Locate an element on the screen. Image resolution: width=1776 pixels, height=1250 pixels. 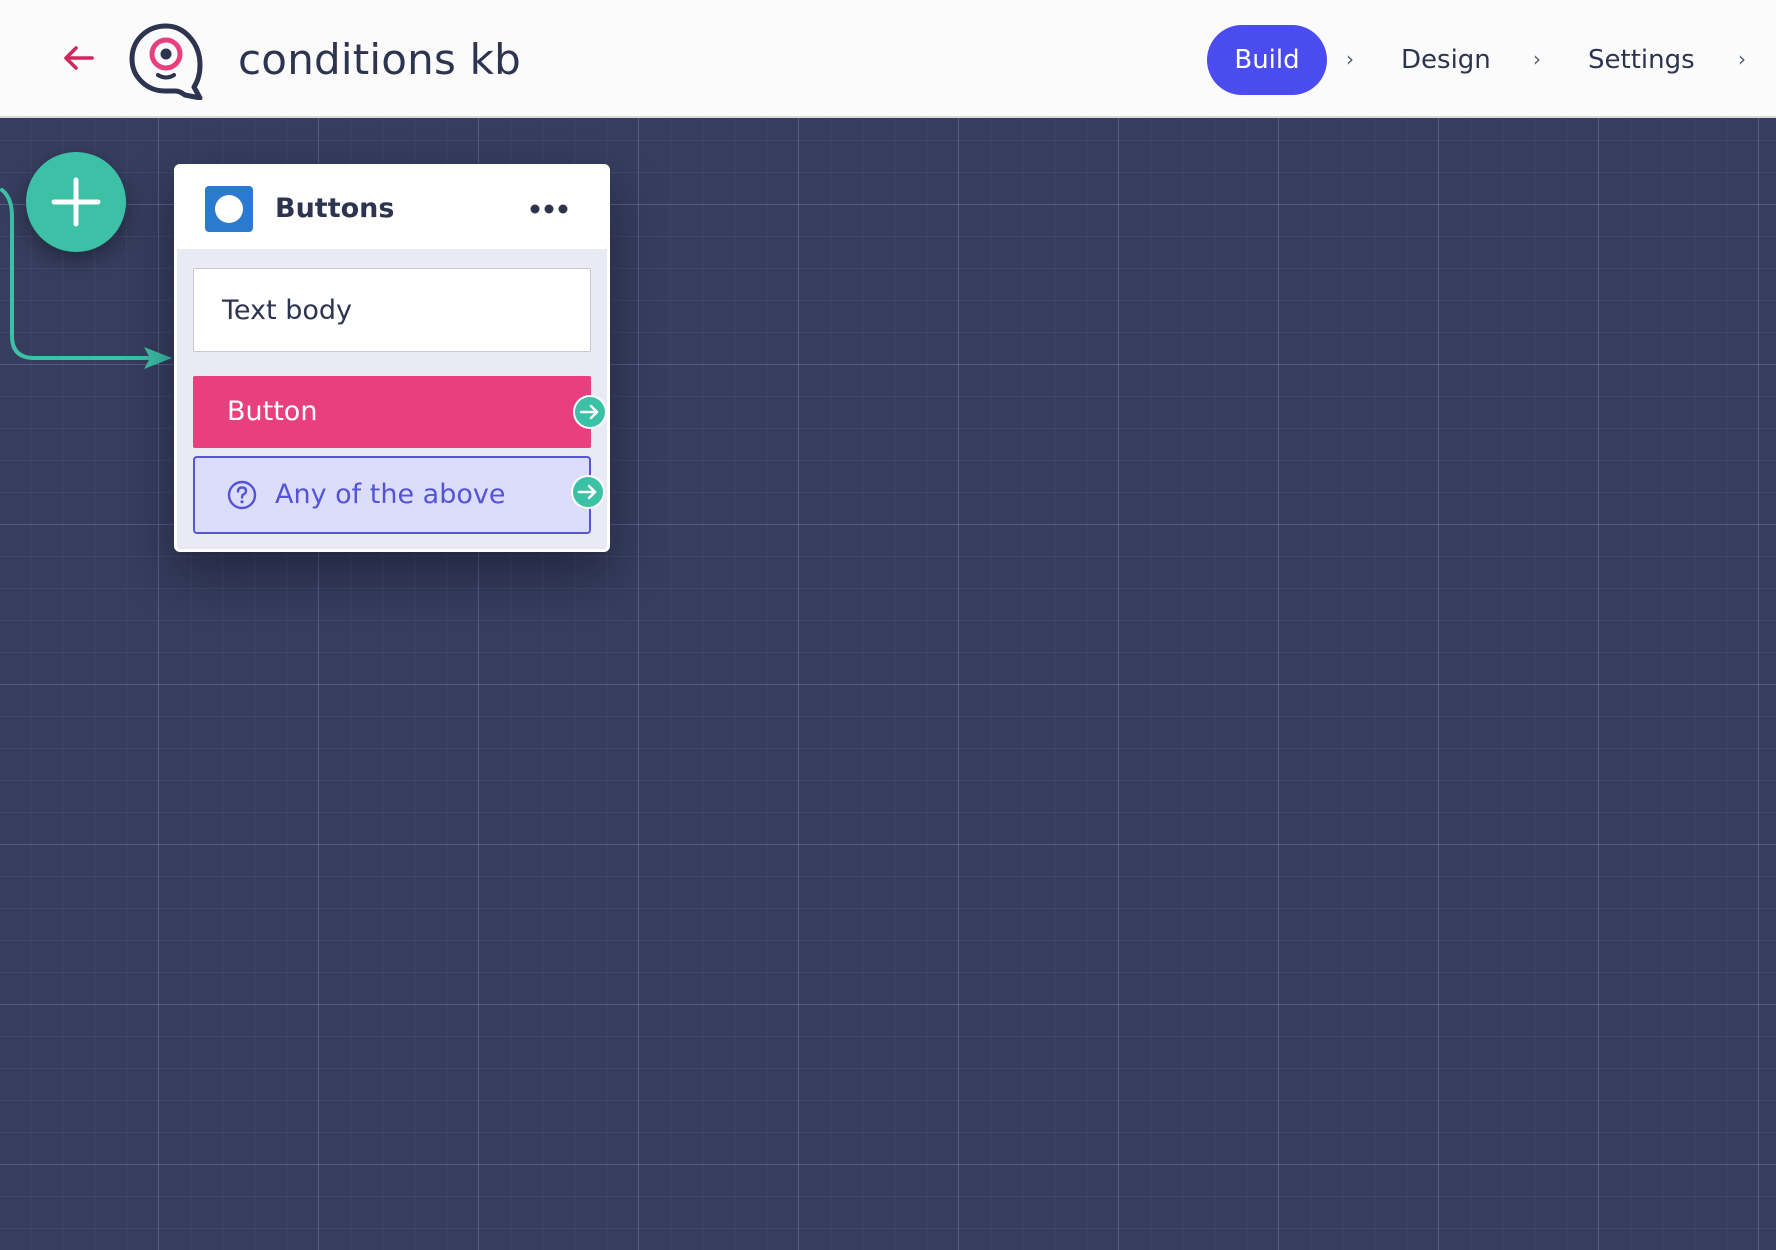
node-header: Buttons is located at coordinates (392, 208).